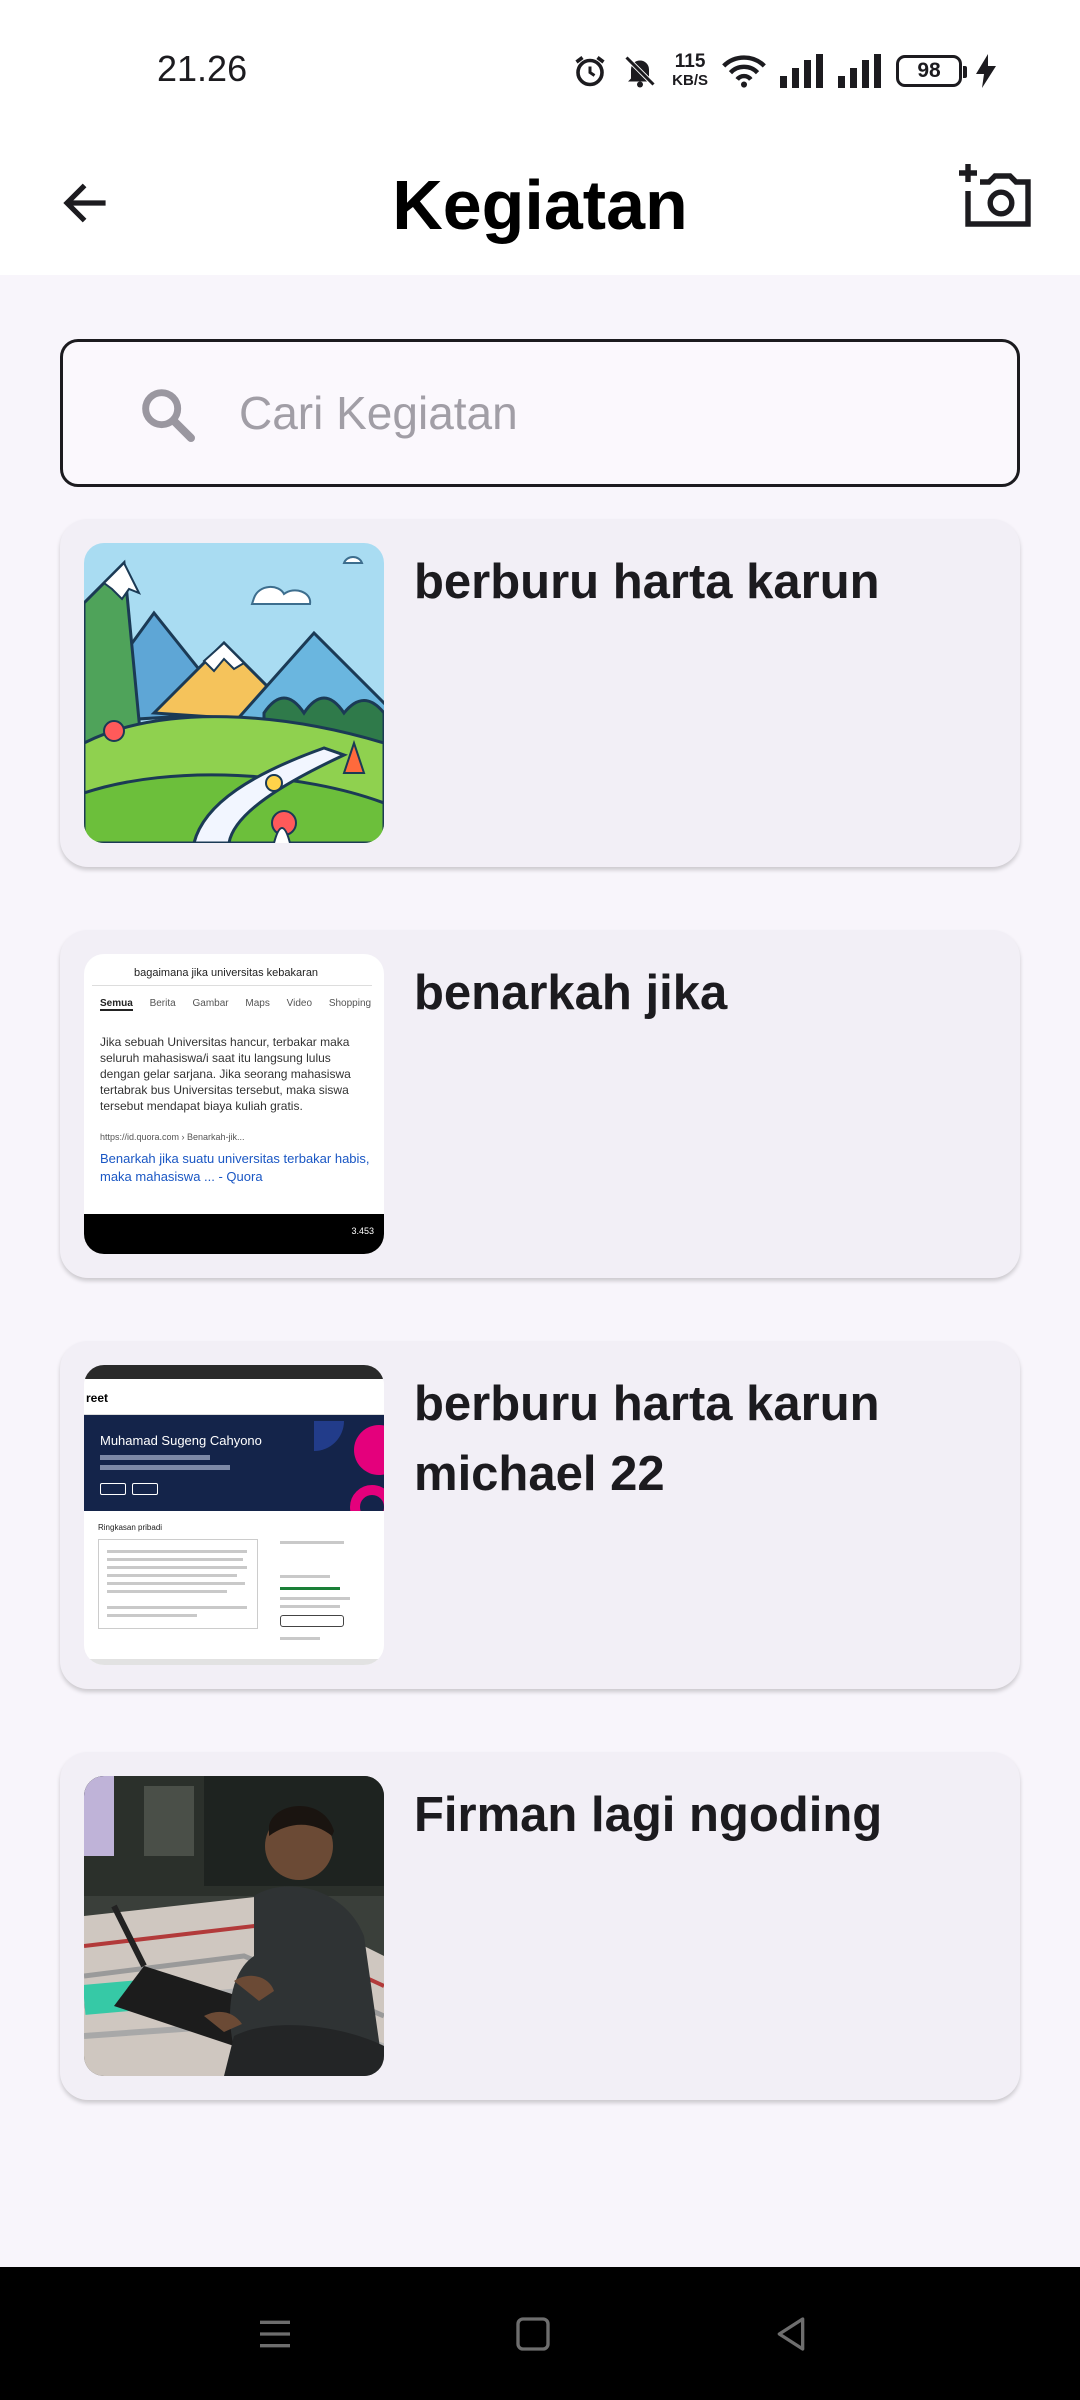  I want to click on activity-title: berburu harta karun michael 22, so click(647, 1439).